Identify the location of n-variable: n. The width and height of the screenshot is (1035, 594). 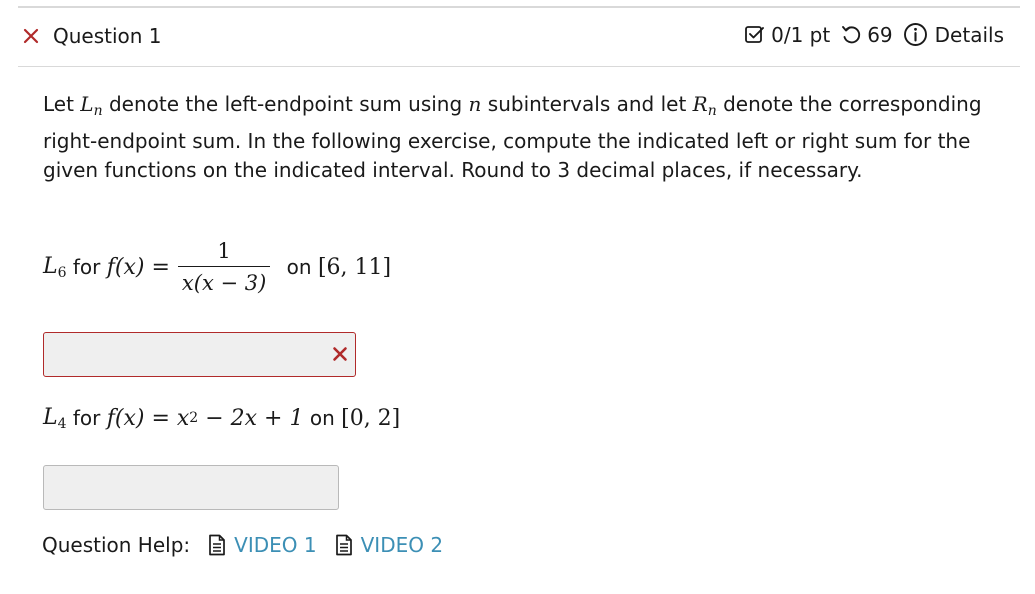
(475, 104).